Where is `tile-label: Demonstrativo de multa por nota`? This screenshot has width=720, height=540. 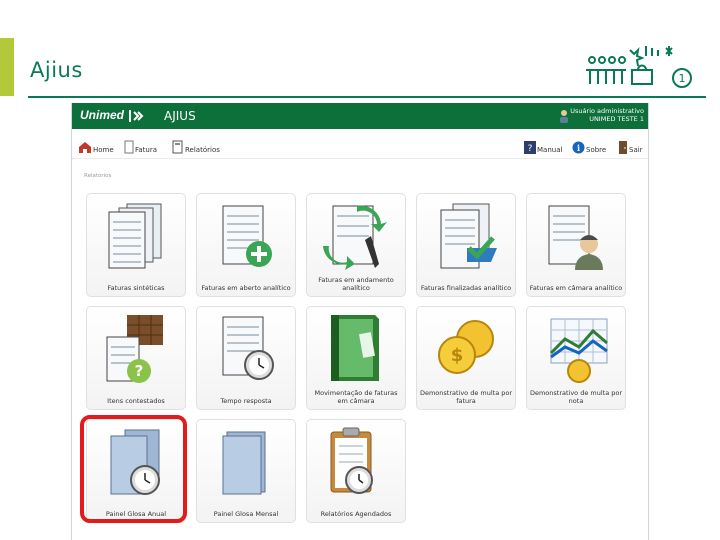
tile-label: Demonstrativo de multa por nota is located at coordinates (576, 397).